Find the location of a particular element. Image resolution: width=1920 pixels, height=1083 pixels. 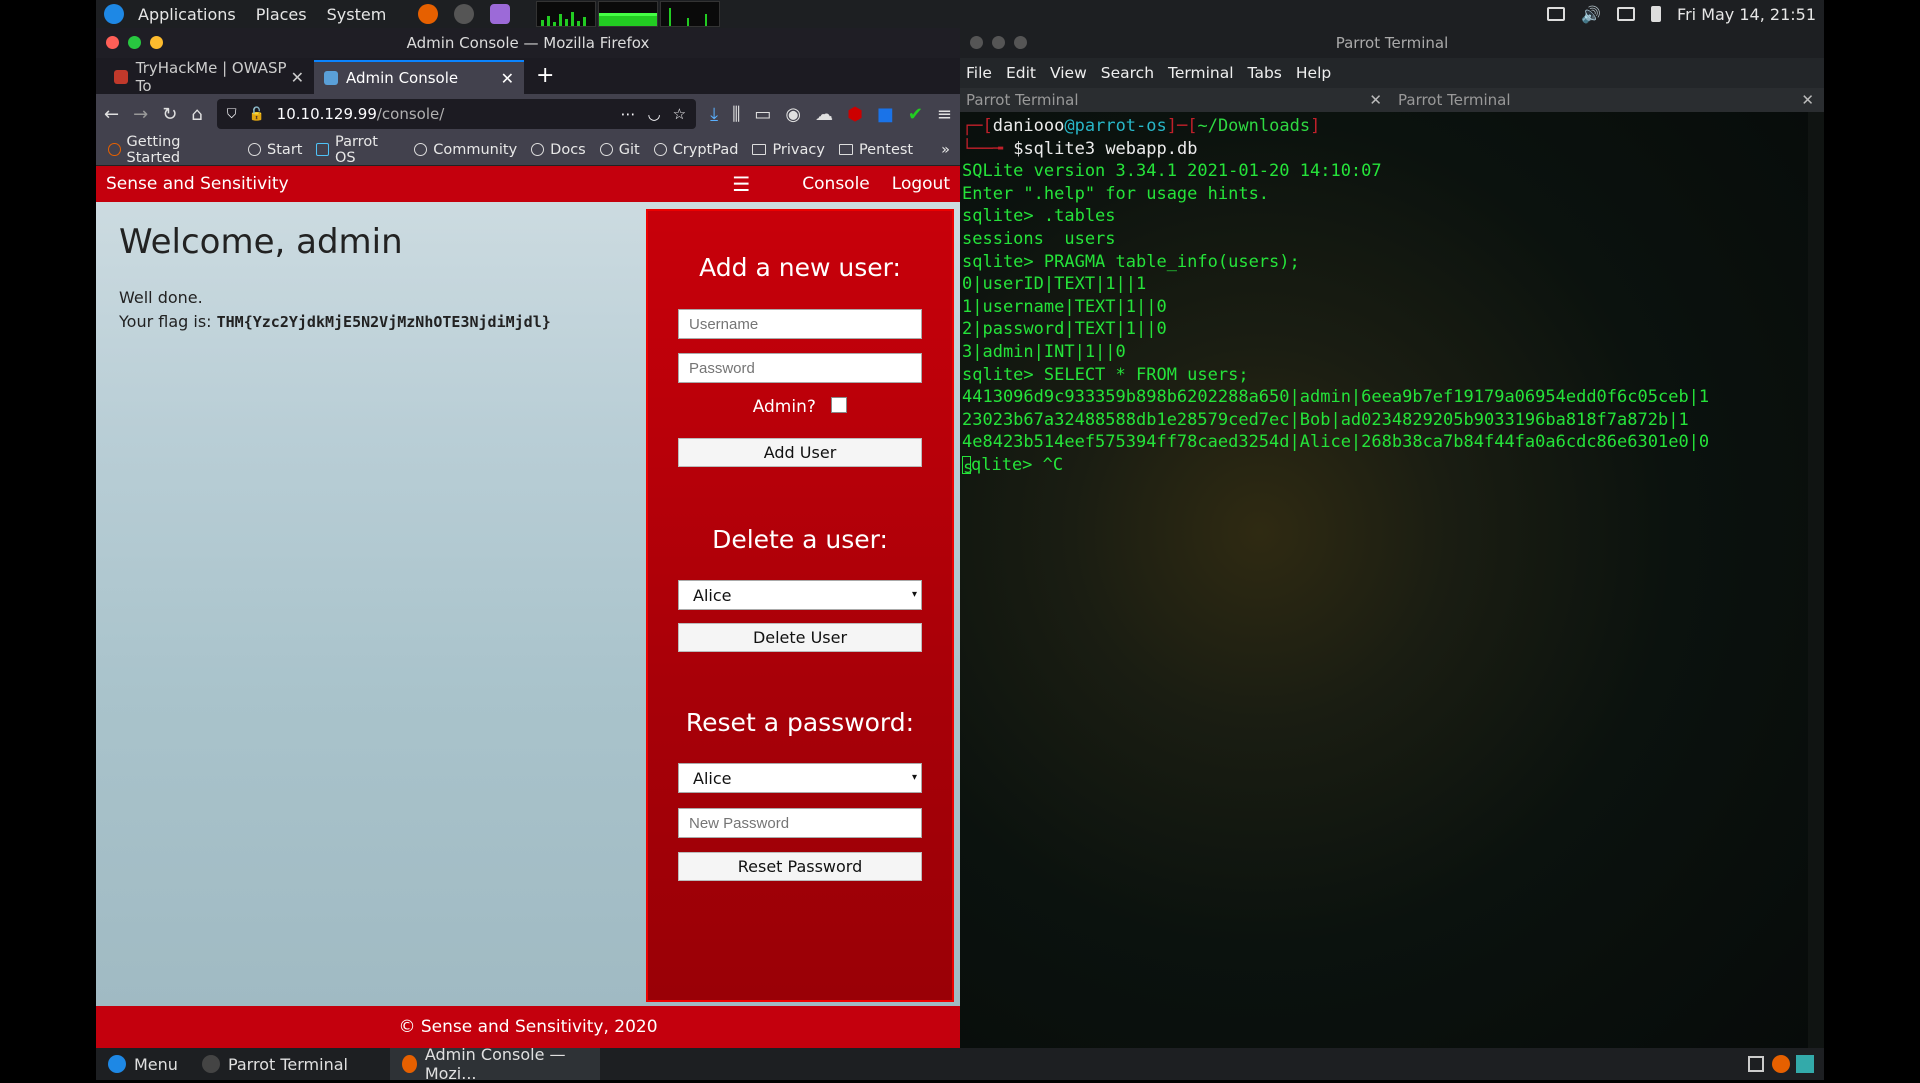

menu-system: System is located at coordinates (357, 14).